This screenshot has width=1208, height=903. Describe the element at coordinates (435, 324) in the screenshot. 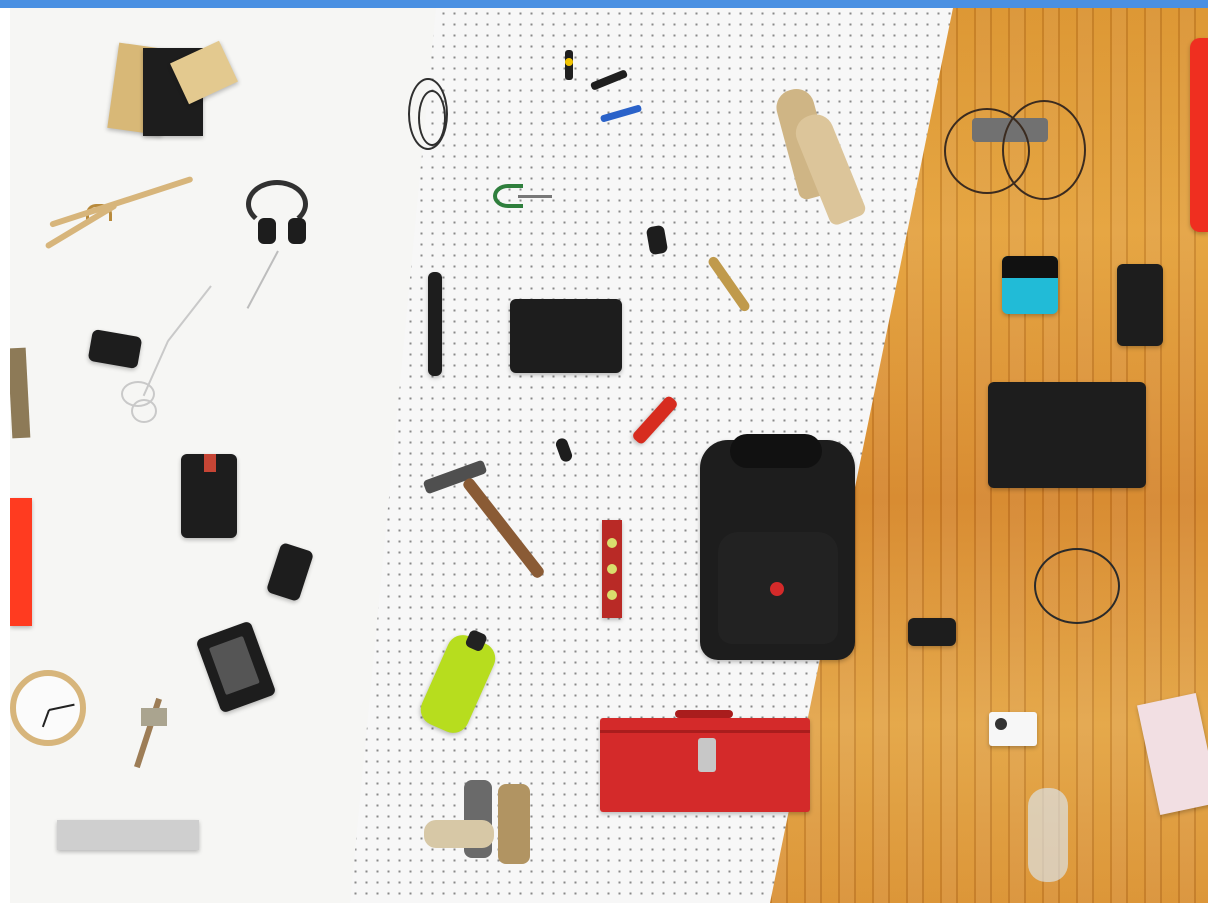

I see `watch-icon` at that location.